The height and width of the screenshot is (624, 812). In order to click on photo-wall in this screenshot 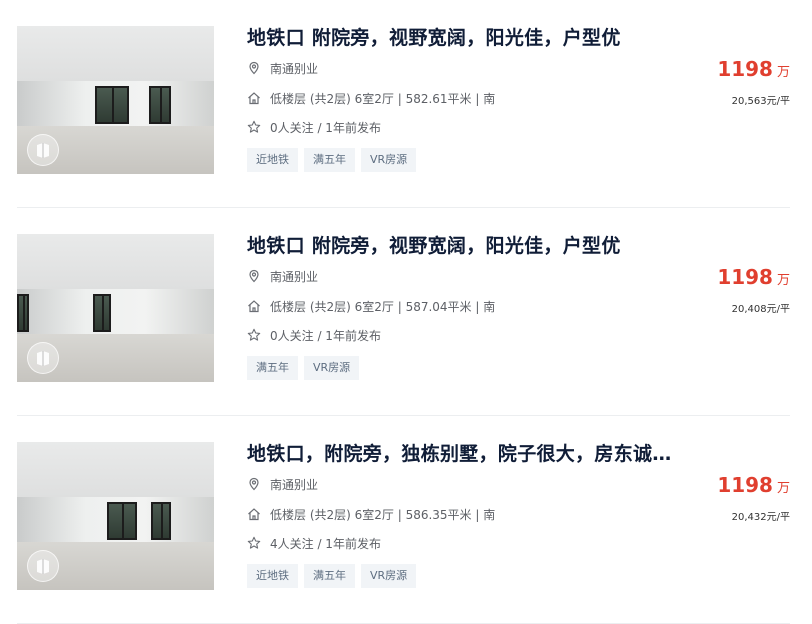, I will do `click(115, 311)`.